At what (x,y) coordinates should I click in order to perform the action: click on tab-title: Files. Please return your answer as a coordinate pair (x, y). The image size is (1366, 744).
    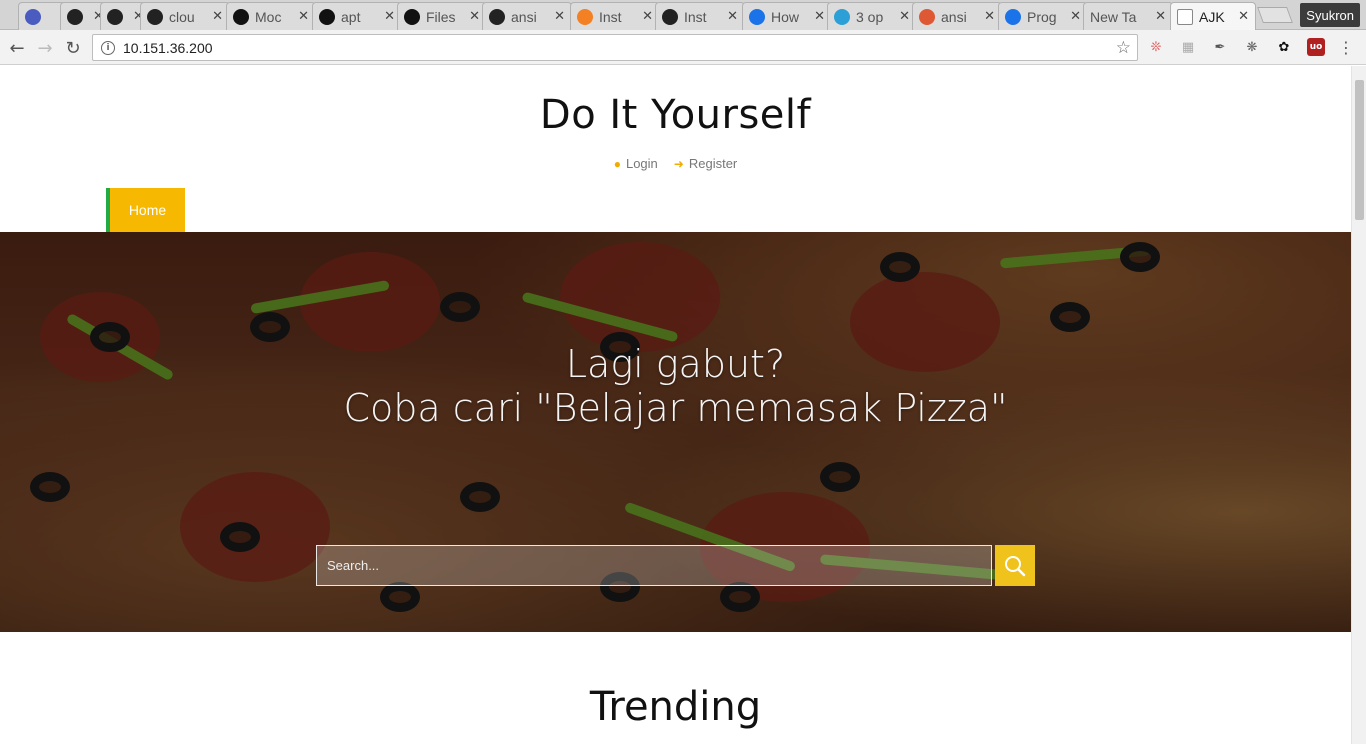
    Looking at the image, I should click on (441, 16).